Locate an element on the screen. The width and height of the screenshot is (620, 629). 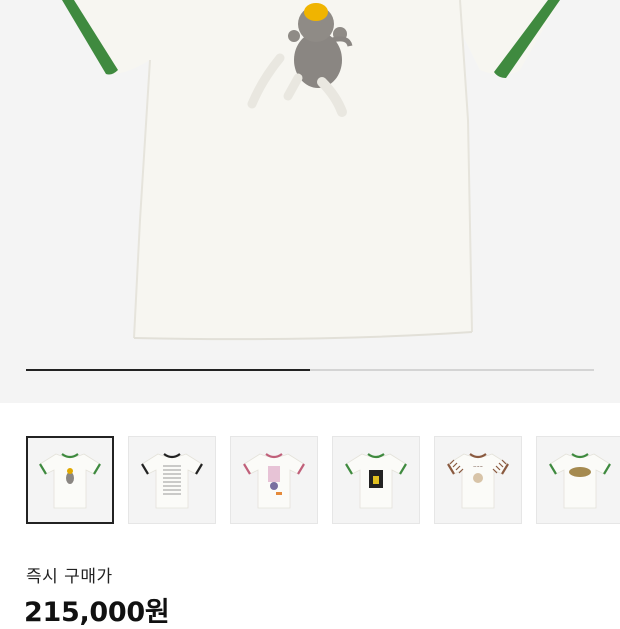
thumb-green-ringer-monkey is located at coordinates (70, 480).